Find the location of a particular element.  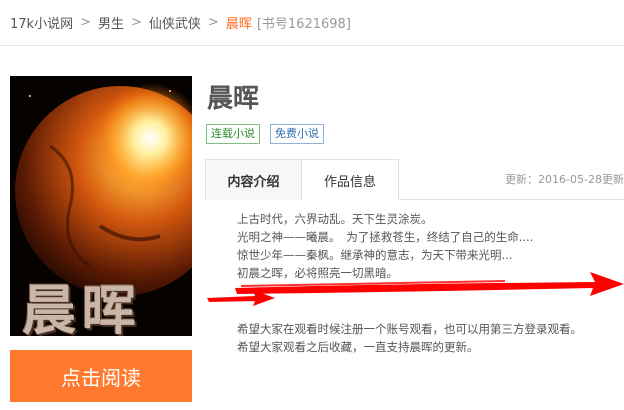

breadcrumb-current: 晨晖 is located at coordinates (238, 24).